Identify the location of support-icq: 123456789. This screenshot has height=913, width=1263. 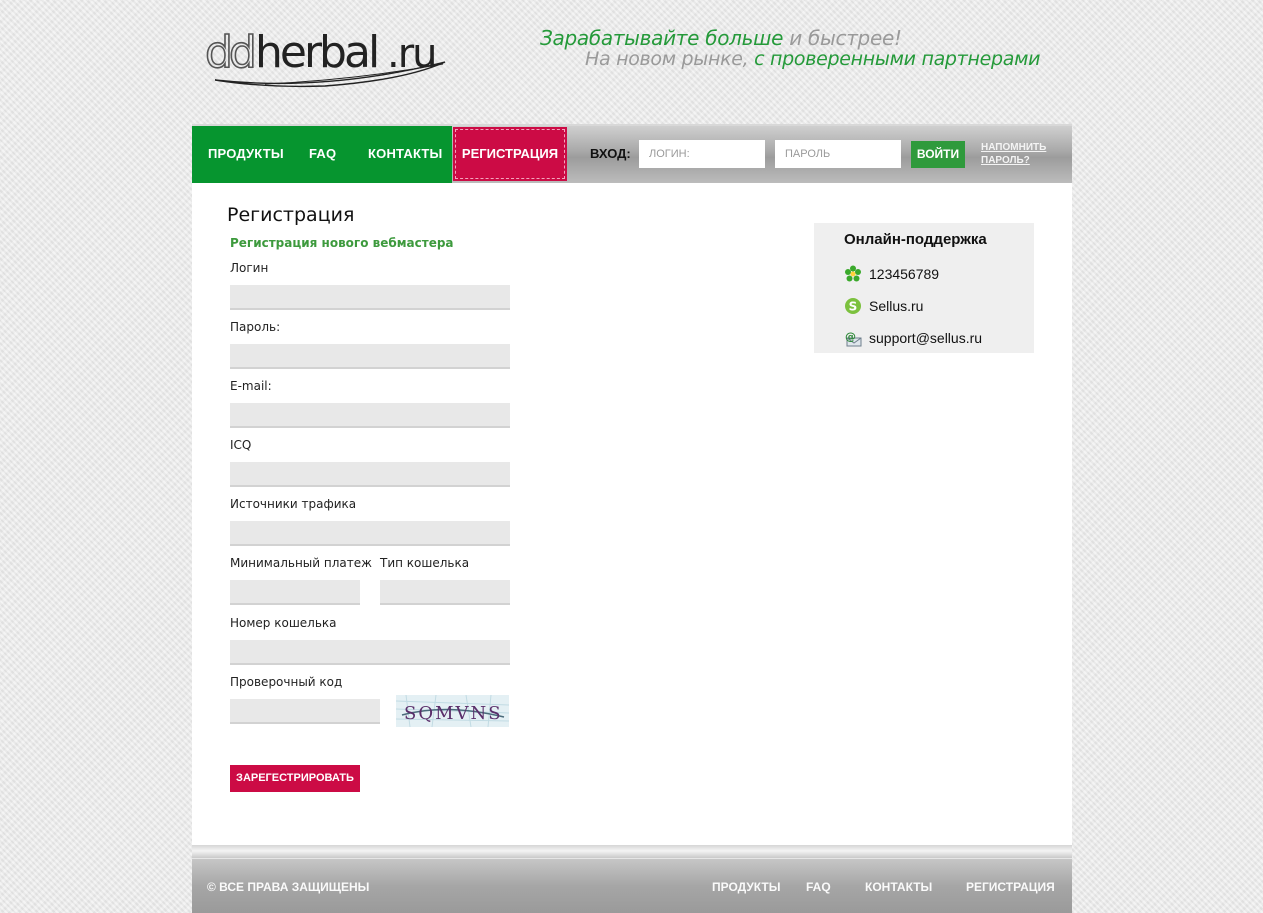
(891, 274).